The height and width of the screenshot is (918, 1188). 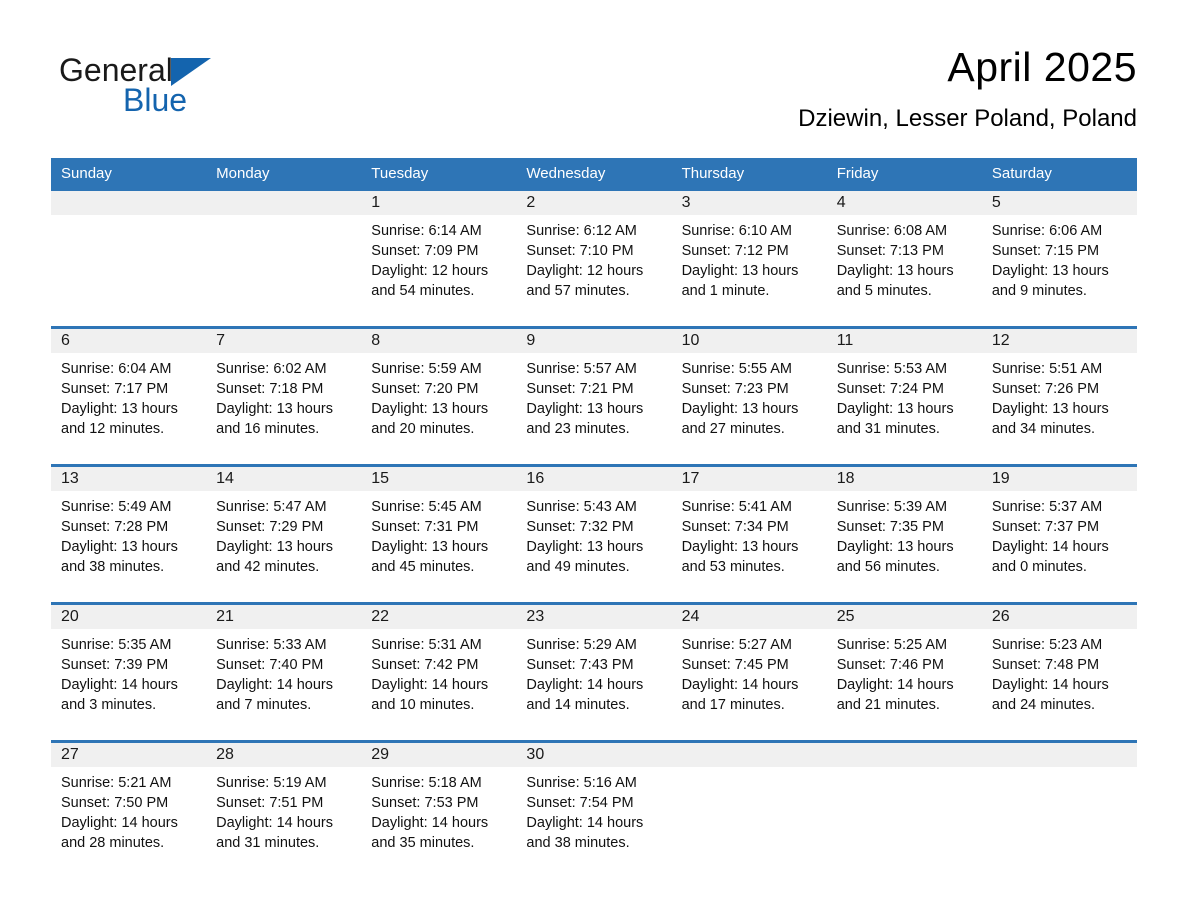 What do you see at coordinates (425, 251) in the screenshot?
I see `sunset-text: Sunset: 7:09 PM` at bounding box center [425, 251].